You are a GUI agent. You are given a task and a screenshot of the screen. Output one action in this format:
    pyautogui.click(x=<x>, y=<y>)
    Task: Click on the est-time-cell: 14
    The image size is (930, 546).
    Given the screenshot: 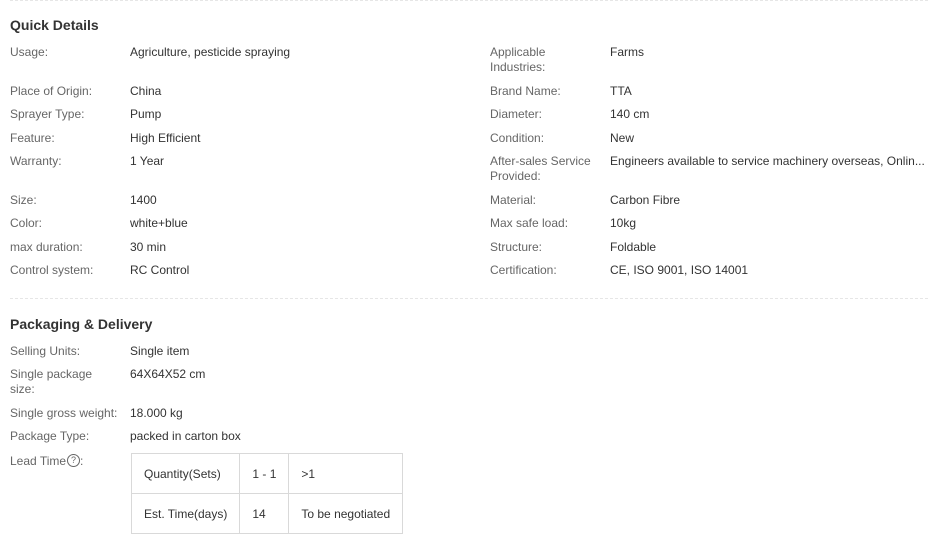 What is the action you would take?
    pyautogui.click(x=264, y=513)
    